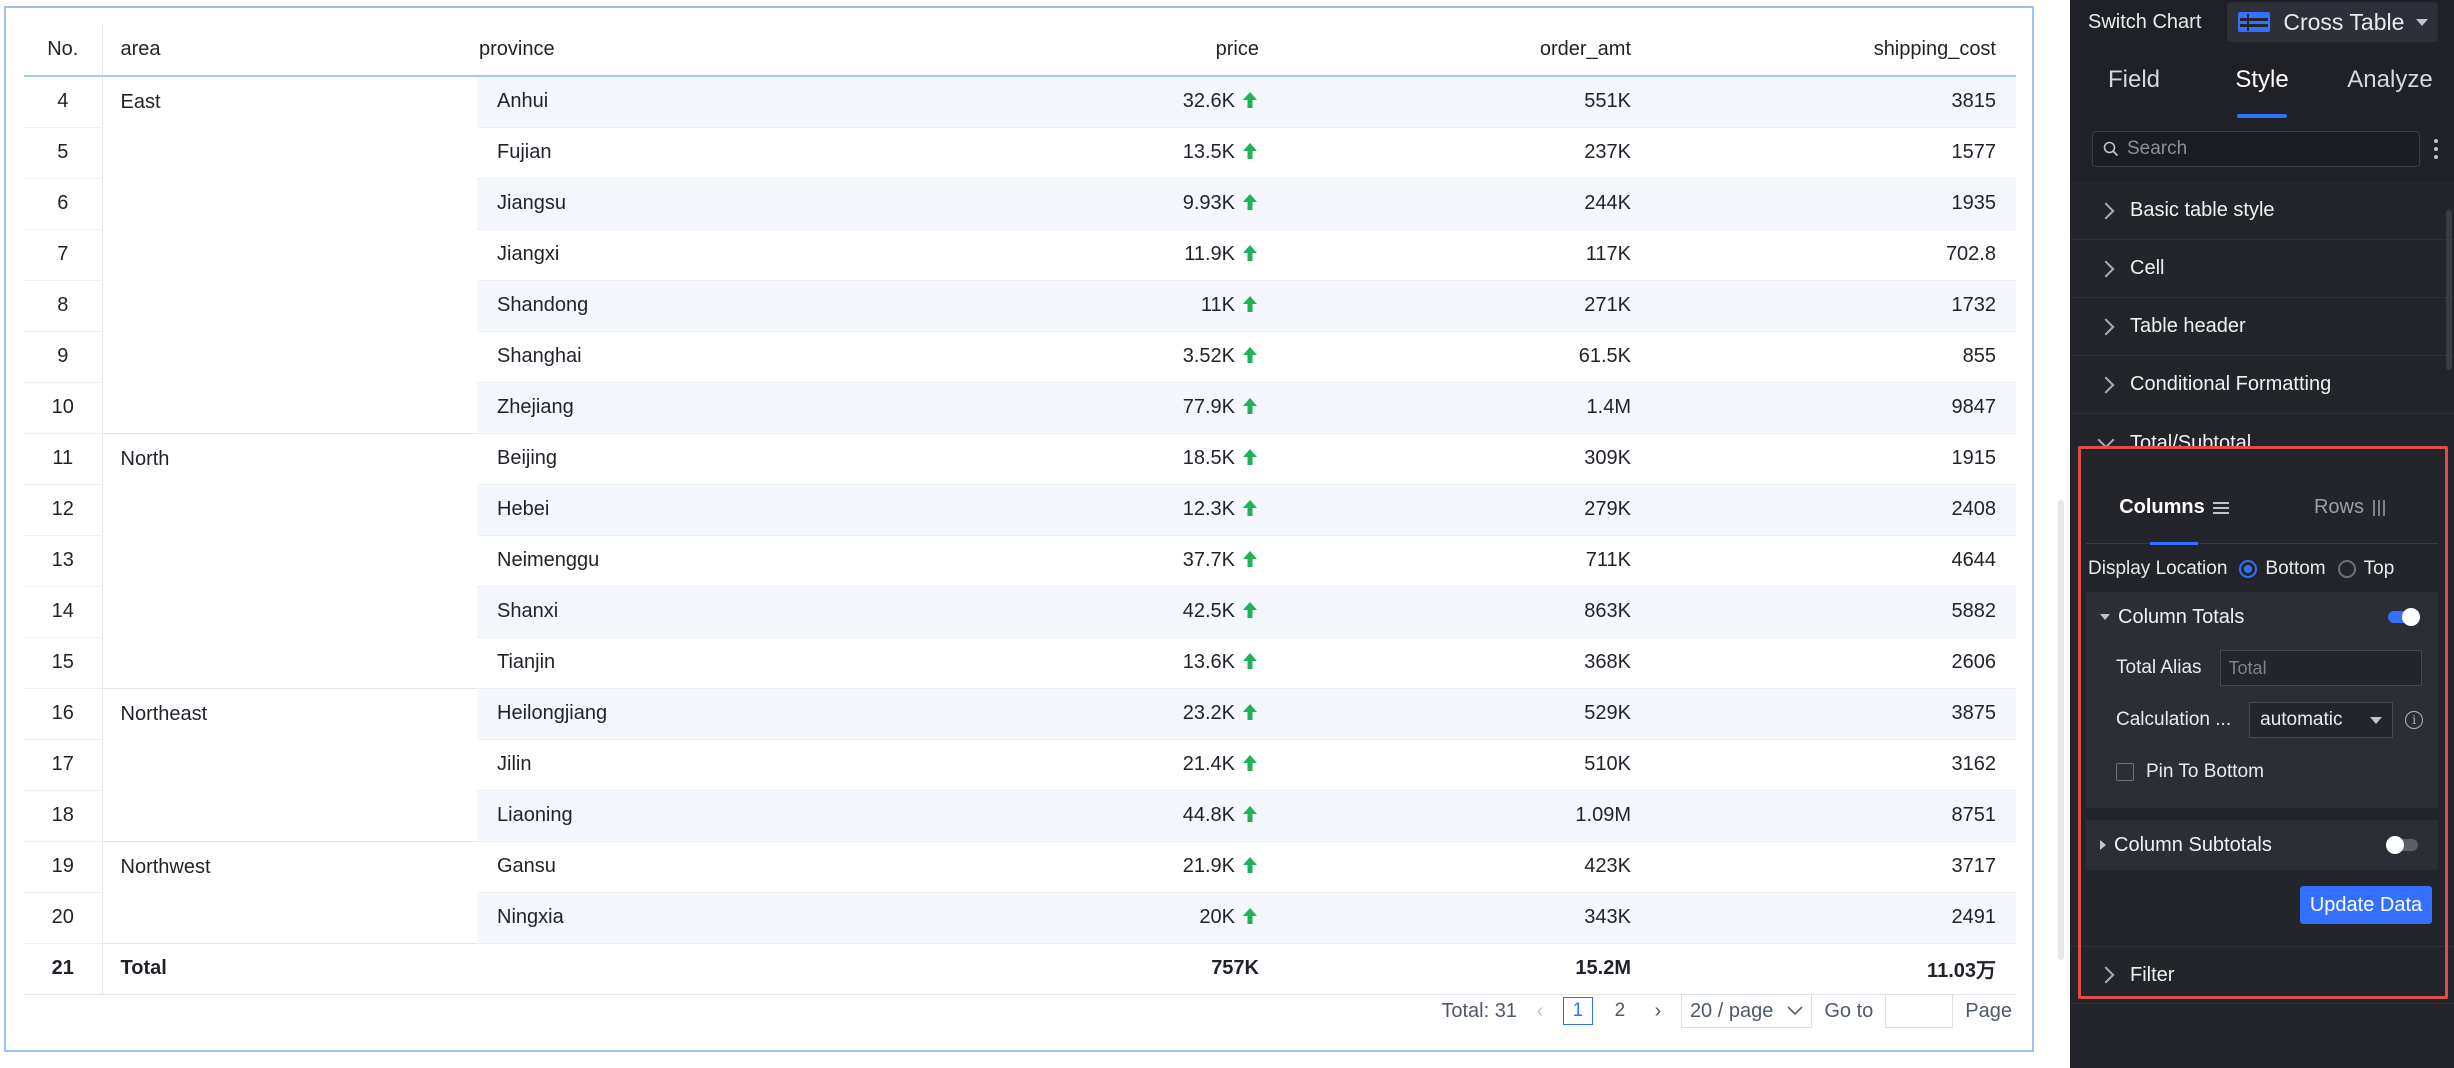 This screenshot has width=2454, height=1068. I want to click on column-subtotals-toggle, so click(2402, 845).